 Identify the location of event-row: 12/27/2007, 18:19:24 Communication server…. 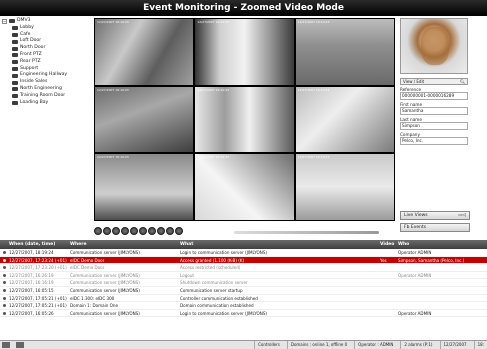
(243, 253).